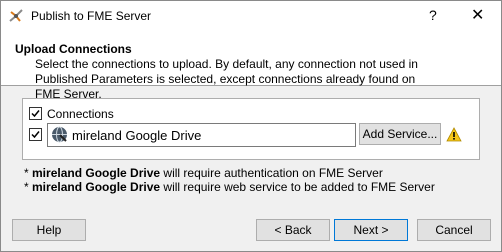 The image size is (502, 252). Describe the element at coordinates (293, 230) in the screenshot. I see `back-button: < Back` at that location.